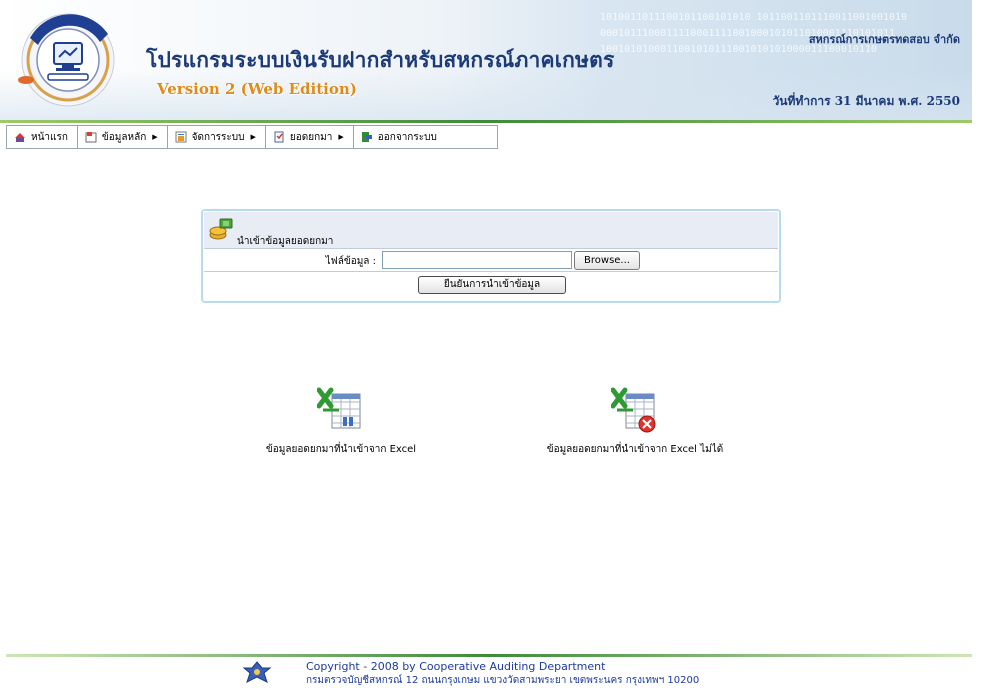  I want to click on confirm-row: ยืนยันการนำเข้าข้อมูล, so click(491, 285).